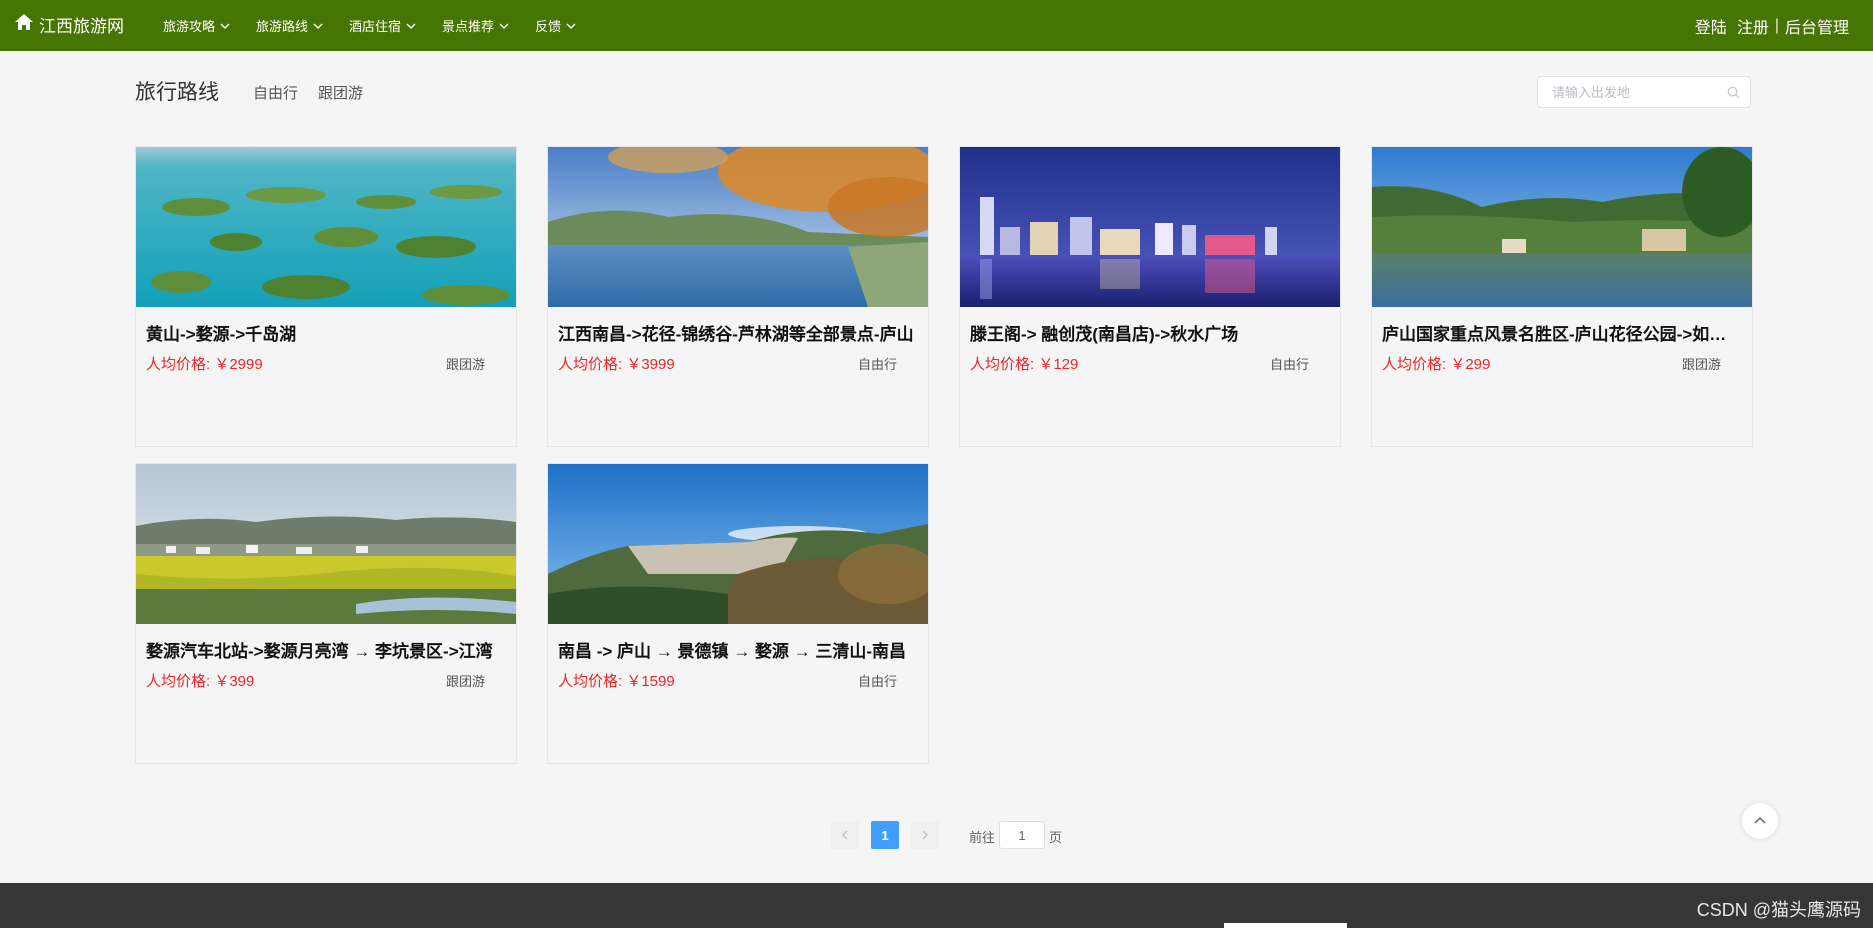 The width and height of the screenshot is (1873, 928). I want to click on menu-feedback: 反馈, so click(555, 25).